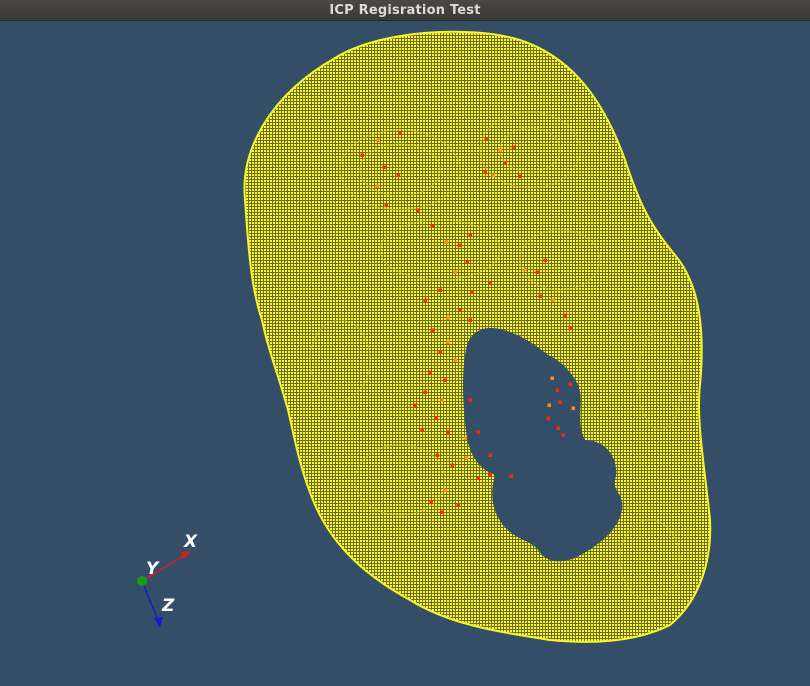 The image size is (810, 686). I want to click on window-title: ICP Regisration Test, so click(405, 10).